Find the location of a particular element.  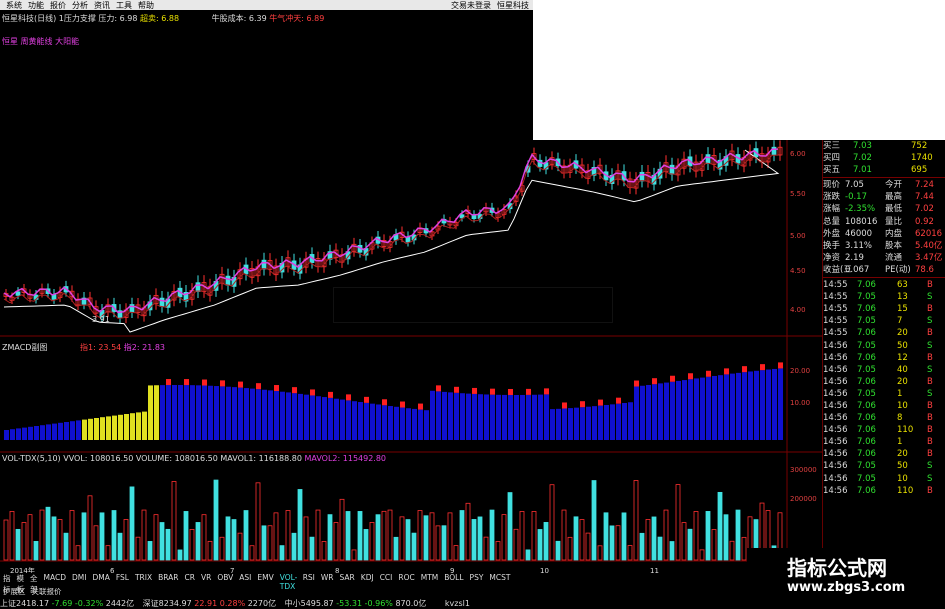

tab-roc: ROC is located at coordinates (406, 578).